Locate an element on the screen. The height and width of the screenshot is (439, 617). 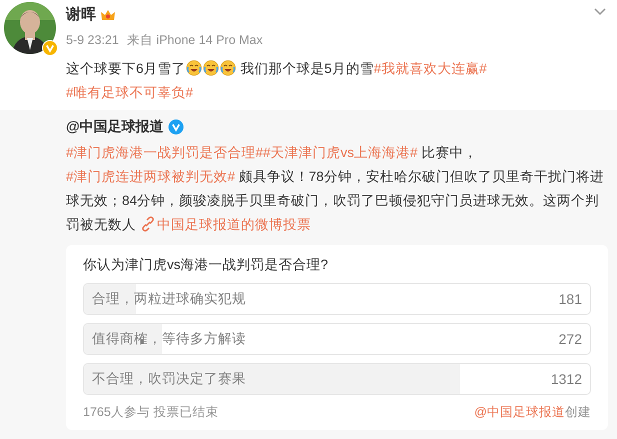
post-text: 这个球要下6月雪了 我们那个球是5月的雪#我就喜欢大连赢# #唯有足球不可辜负# is located at coordinates (277, 80).